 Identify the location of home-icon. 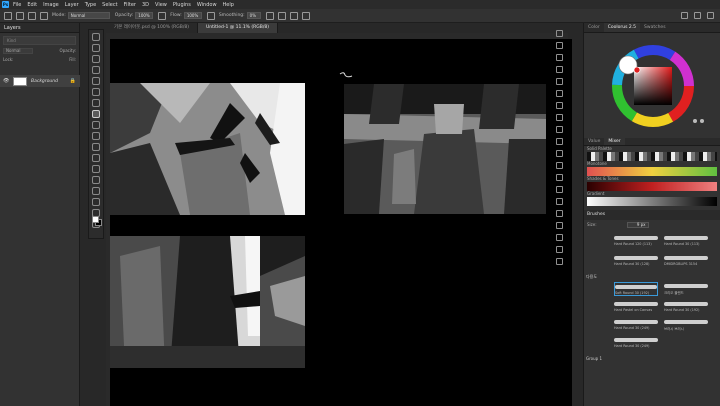
(8, 15).